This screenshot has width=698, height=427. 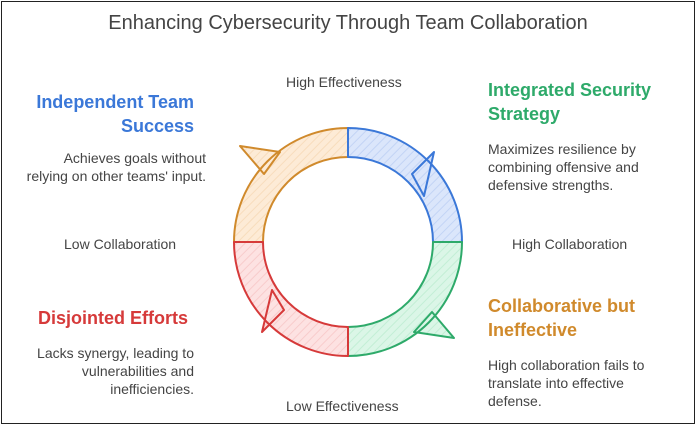 What do you see at coordinates (137, 371) in the screenshot?
I see `quadrant-bottom-left-desc-line: vulnerabilities and` at bounding box center [137, 371].